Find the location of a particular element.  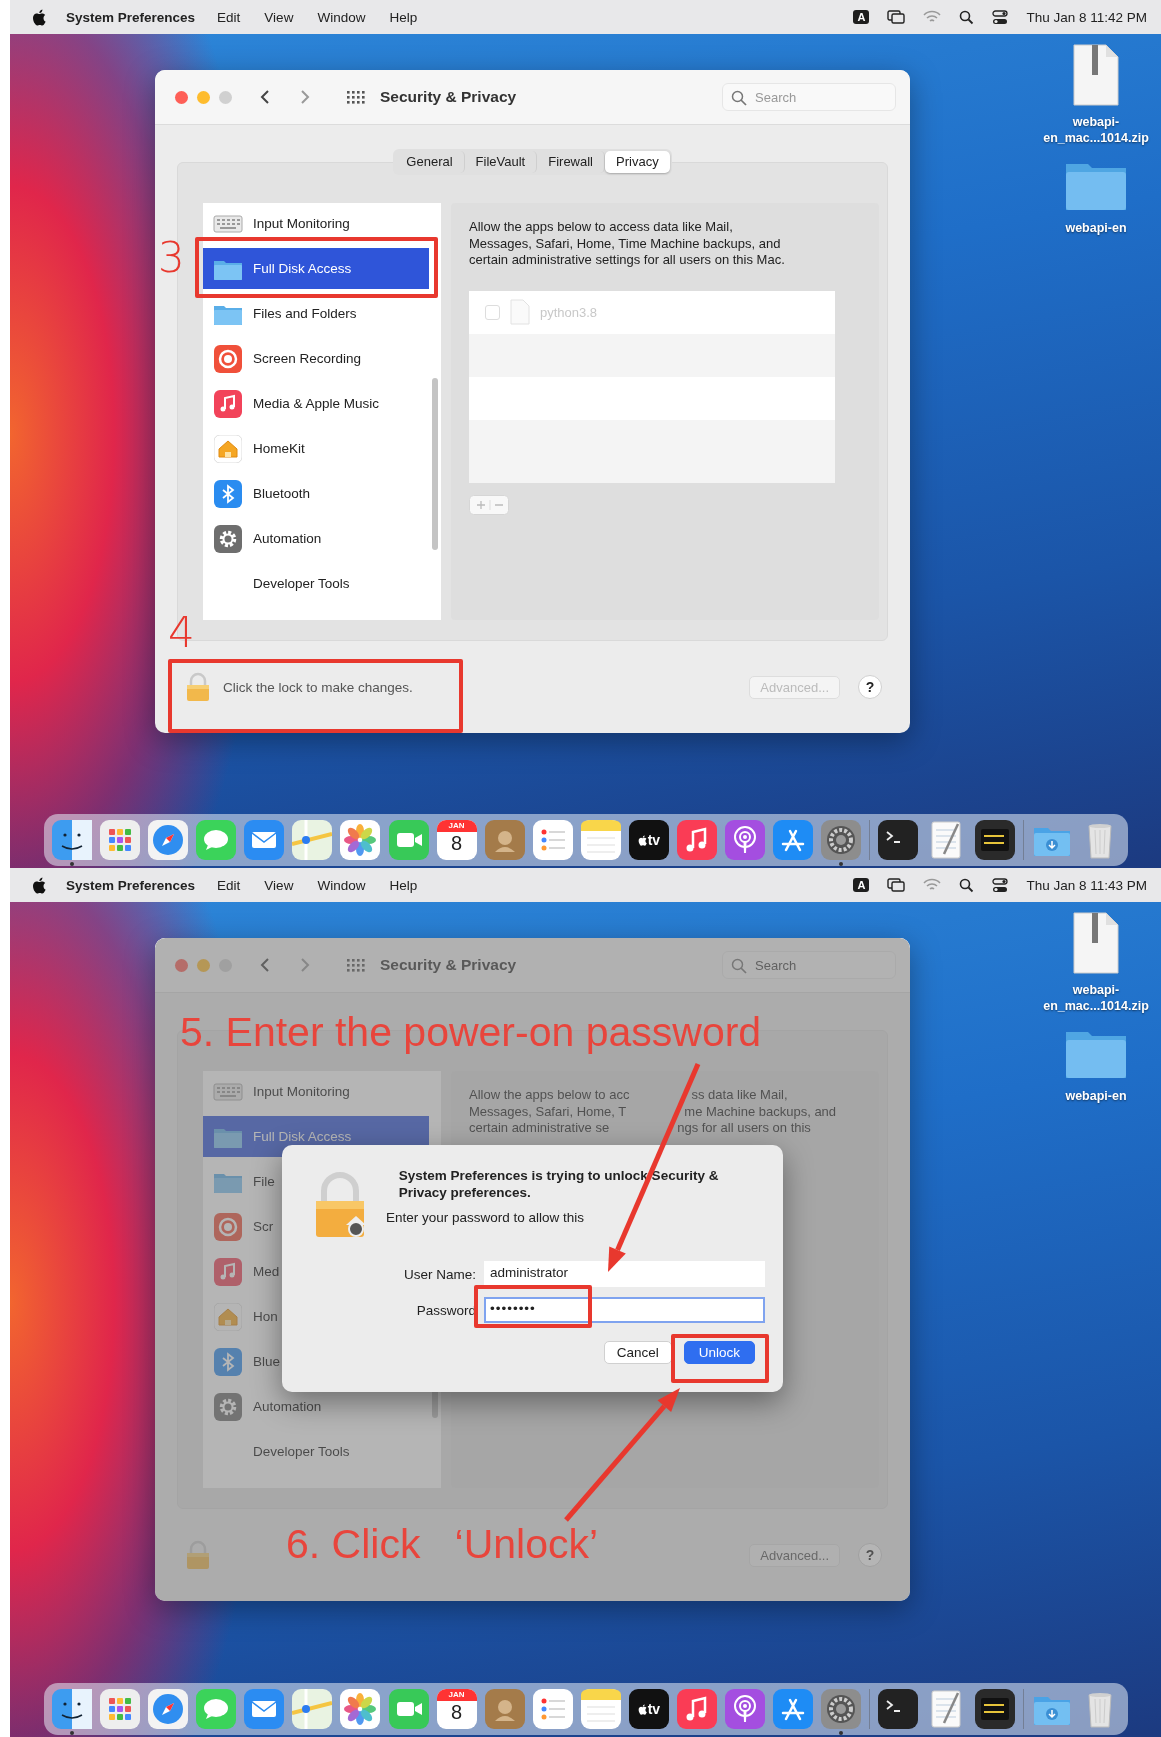

description-text: Allow the apps below to access data like Mail, Messages, Safari, Home, Time Machine backups, and certain administrative settings for all users on this Mac. is located at coordinates (627, 244).